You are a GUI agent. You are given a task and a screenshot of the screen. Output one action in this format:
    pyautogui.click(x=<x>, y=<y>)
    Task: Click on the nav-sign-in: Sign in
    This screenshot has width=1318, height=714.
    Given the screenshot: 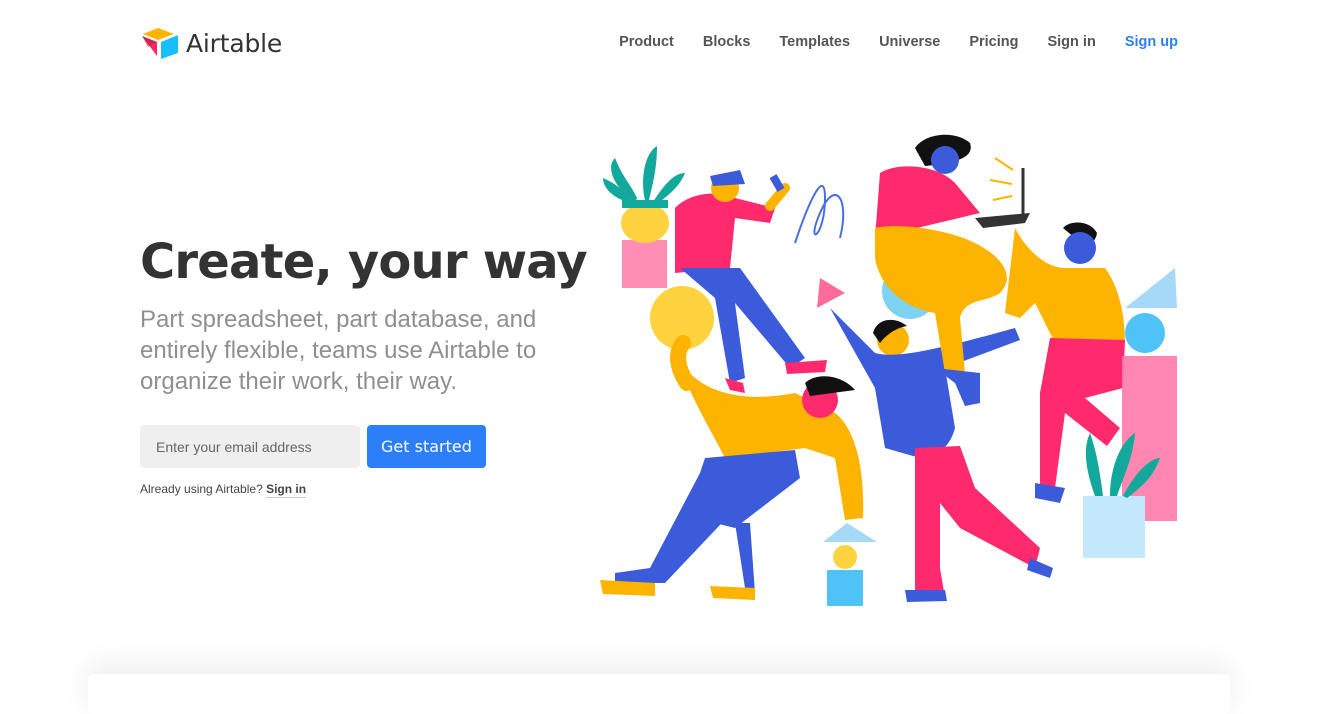 What is the action you would take?
    pyautogui.click(x=1071, y=42)
    